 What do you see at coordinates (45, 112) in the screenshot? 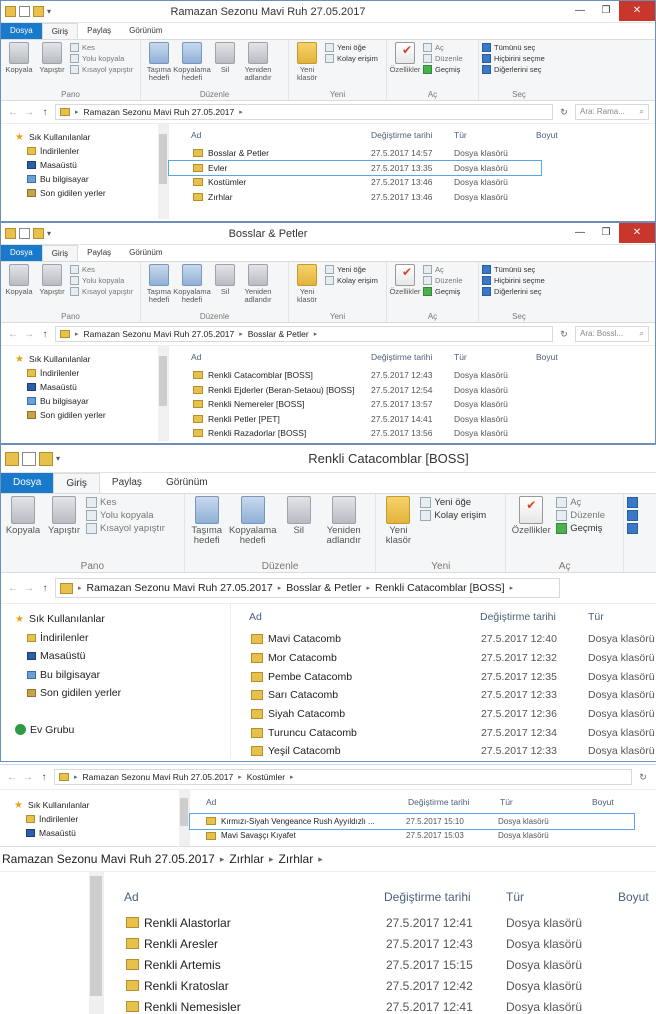
I see `up-arrow-icon: ↑` at bounding box center [45, 112].